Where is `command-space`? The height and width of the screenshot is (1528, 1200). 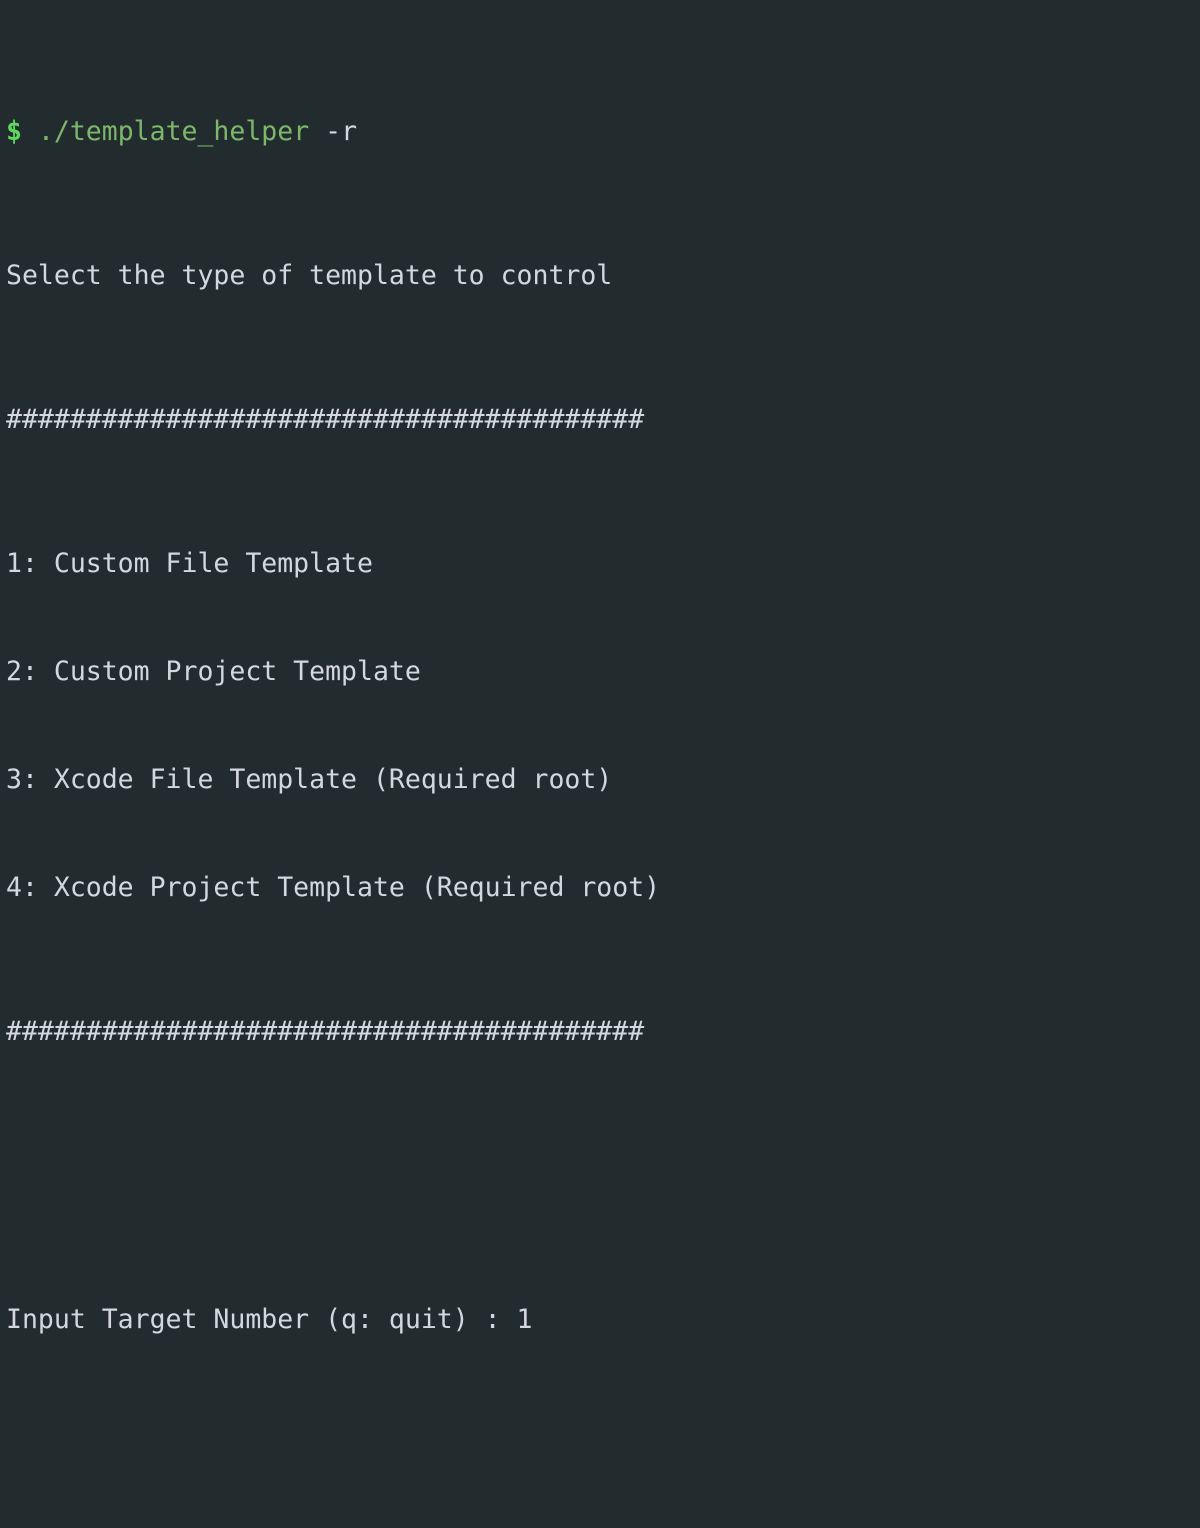 command-space is located at coordinates (317, 131).